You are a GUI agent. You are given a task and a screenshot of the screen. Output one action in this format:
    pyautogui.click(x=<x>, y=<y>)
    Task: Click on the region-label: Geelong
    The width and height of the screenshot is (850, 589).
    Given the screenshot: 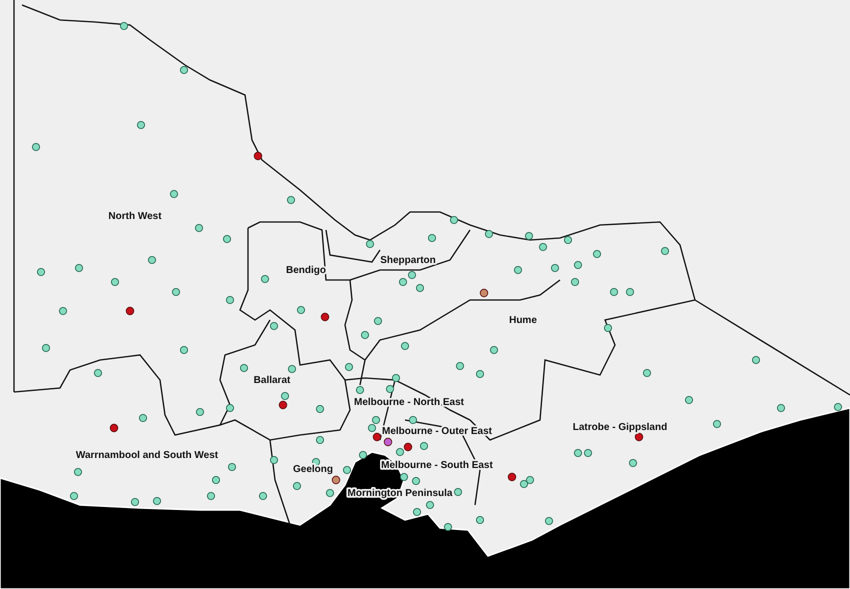 What is the action you would take?
    pyautogui.click(x=313, y=469)
    